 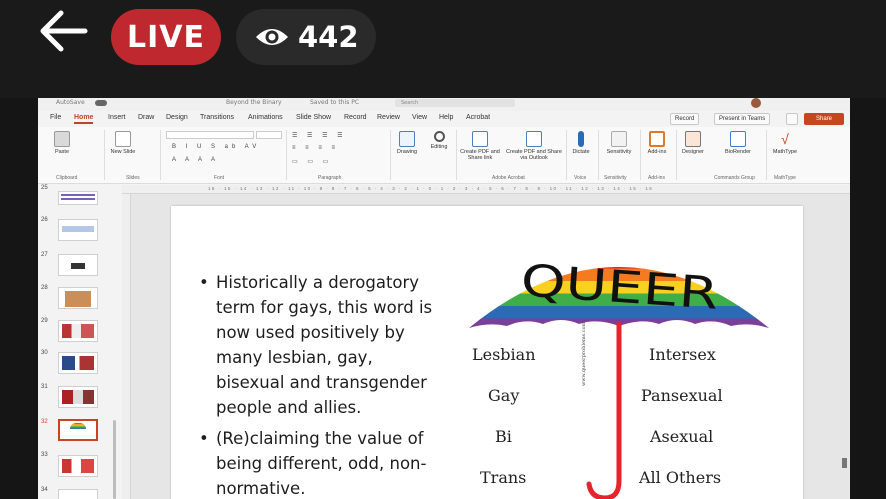 I want to click on biorender-button: BioRender, so click(x=738, y=143).